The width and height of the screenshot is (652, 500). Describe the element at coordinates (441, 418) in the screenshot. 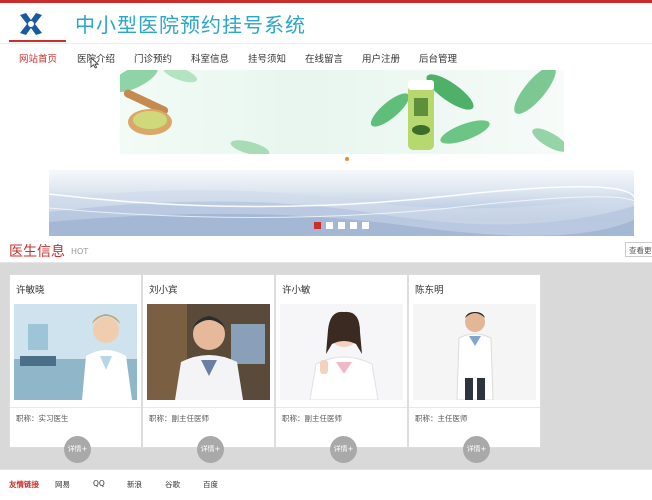

I see `doctor-title: 职称：主任医师` at that location.